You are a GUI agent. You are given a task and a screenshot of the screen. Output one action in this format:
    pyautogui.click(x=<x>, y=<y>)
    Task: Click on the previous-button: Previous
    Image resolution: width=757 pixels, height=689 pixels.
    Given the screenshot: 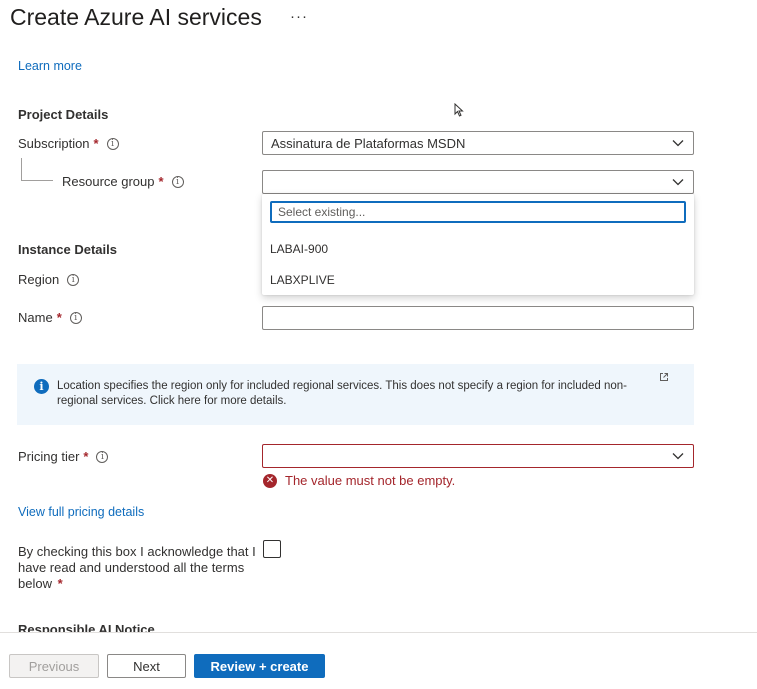 What is the action you would take?
    pyautogui.click(x=54, y=666)
    